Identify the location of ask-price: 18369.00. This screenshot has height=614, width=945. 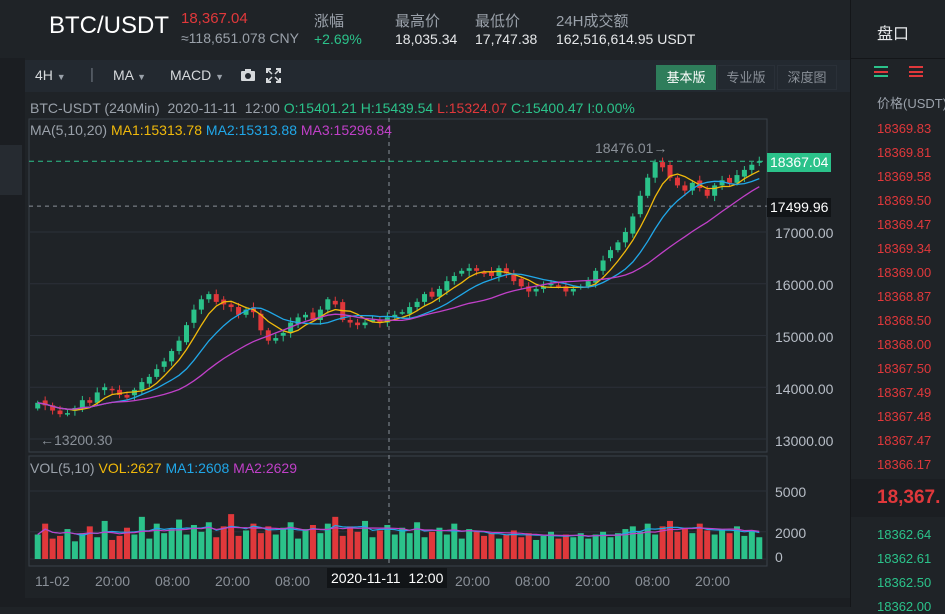
(904, 272).